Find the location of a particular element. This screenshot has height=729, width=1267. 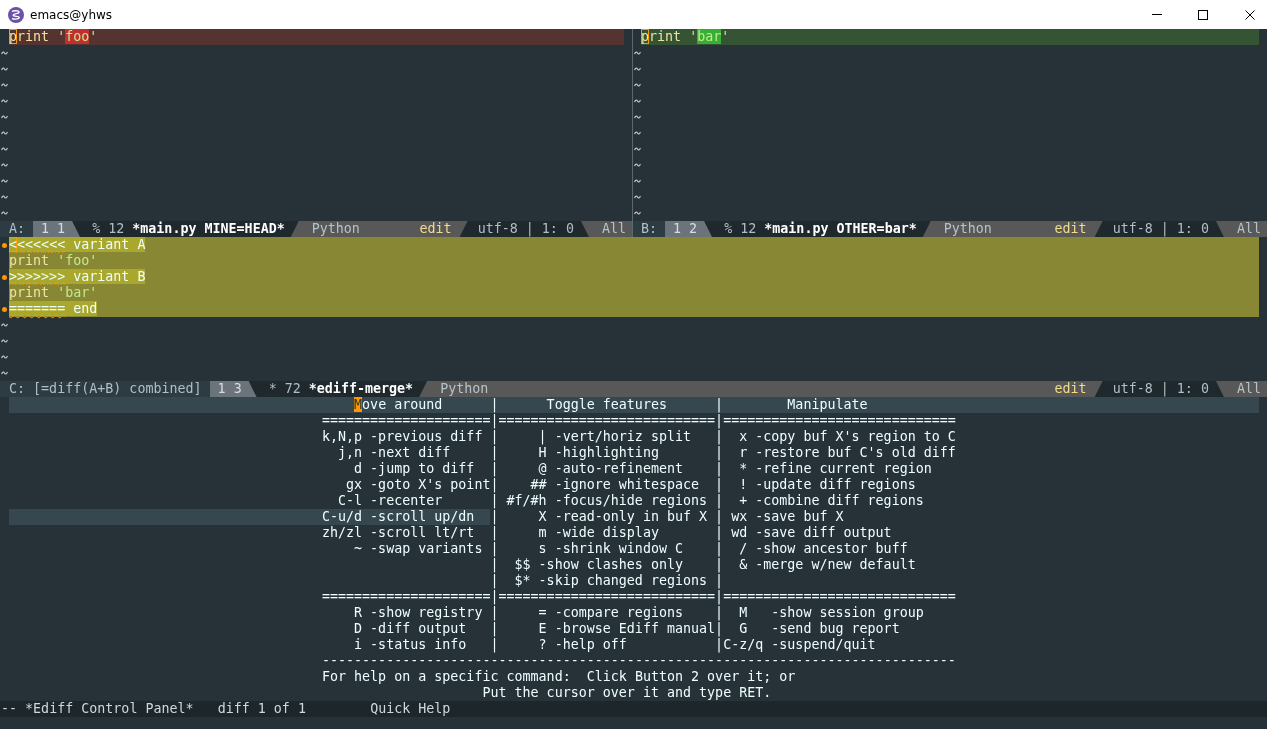

help-entry: | H -highlighting is located at coordinates (574, 453).